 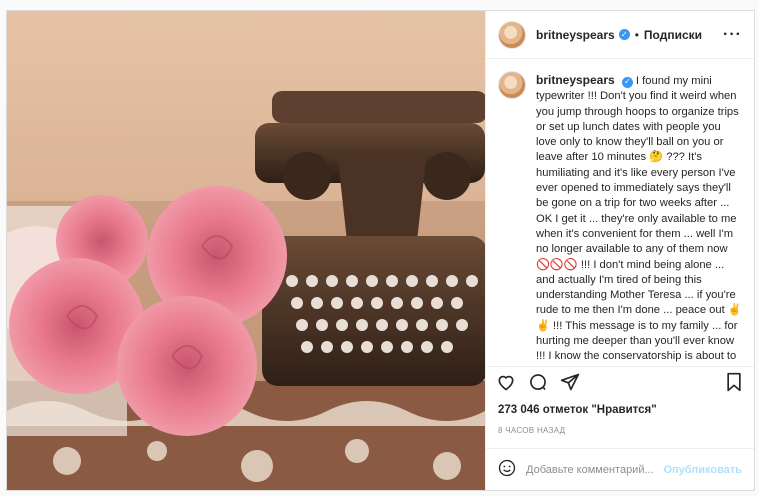 What do you see at coordinates (620, 435) in the screenshot?
I see `post-time: 8 ЧАСОВ НАЗАД` at bounding box center [620, 435].